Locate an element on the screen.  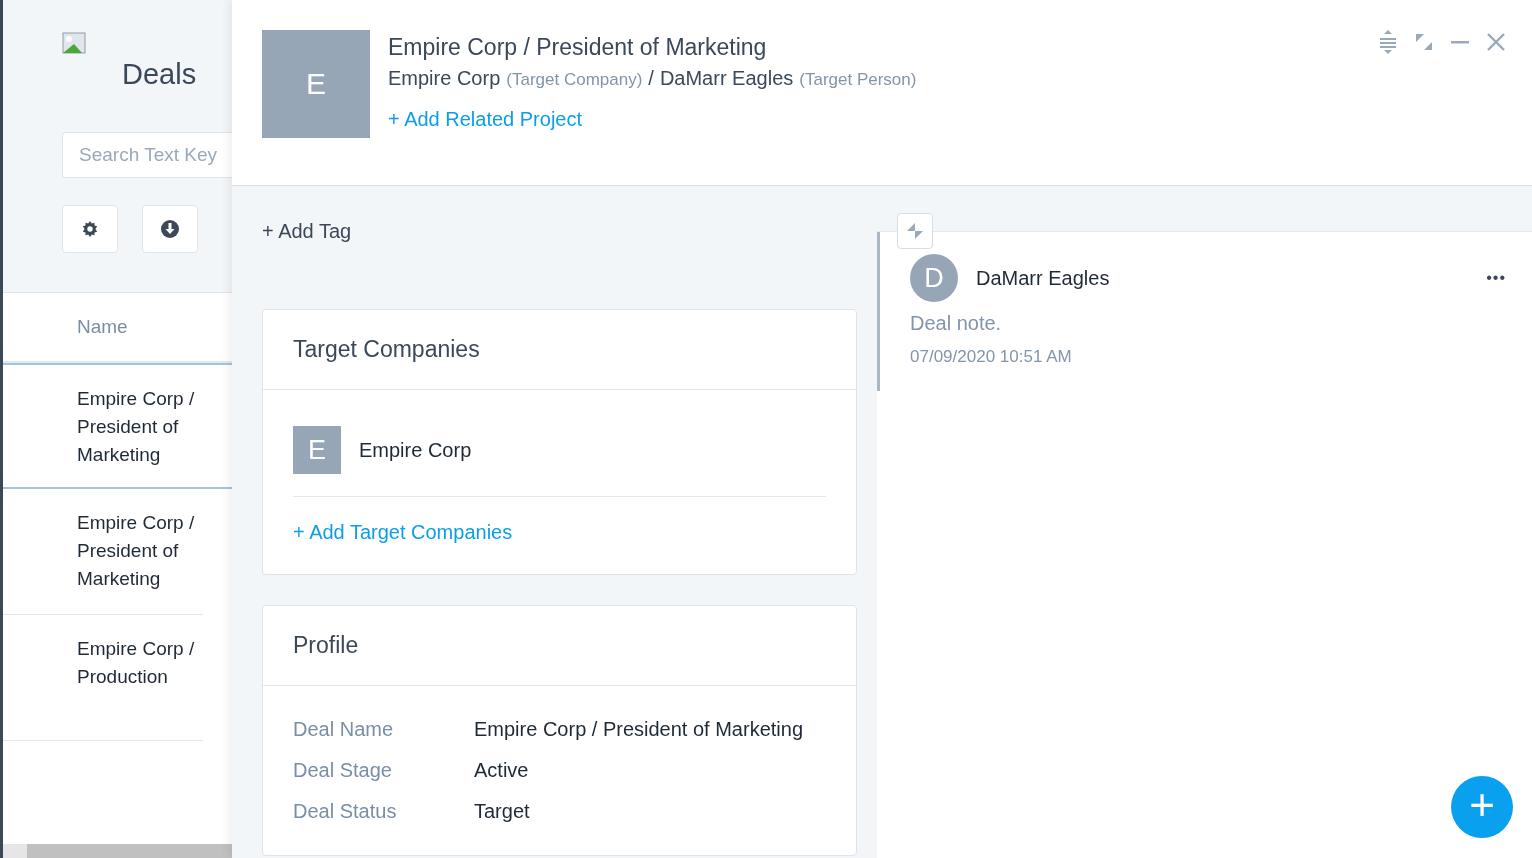
author-avatar: D is located at coordinates (934, 278).